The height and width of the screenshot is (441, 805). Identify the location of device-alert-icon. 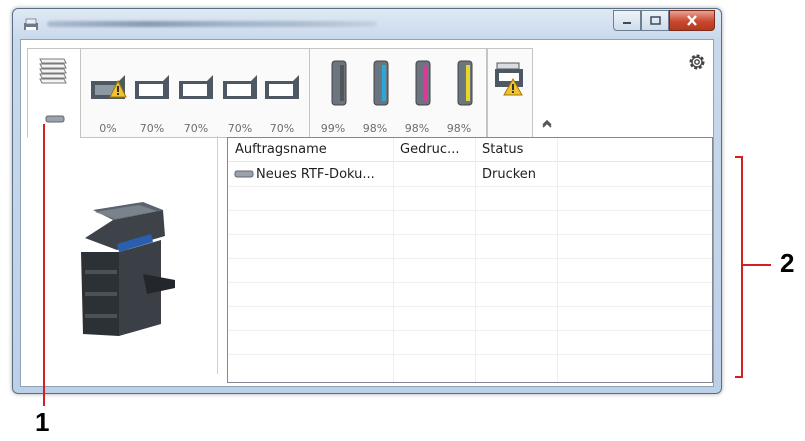
(509, 79).